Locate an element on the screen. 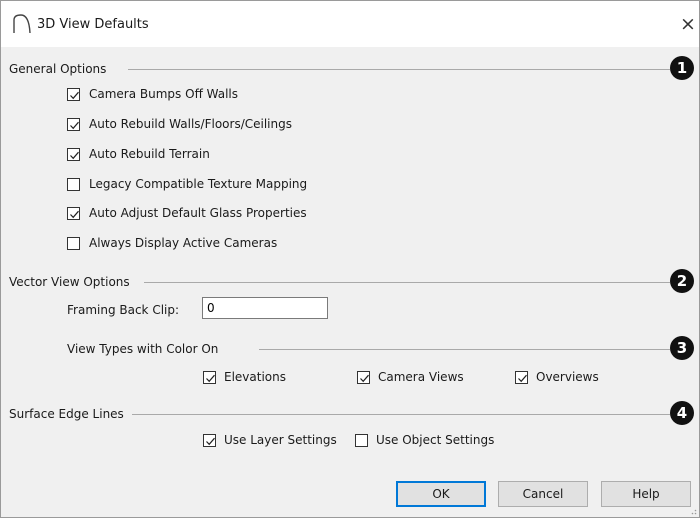 The width and height of the screenshot is (700, 518). callout-badge-1: 1 is located at coordinates (682, 68).